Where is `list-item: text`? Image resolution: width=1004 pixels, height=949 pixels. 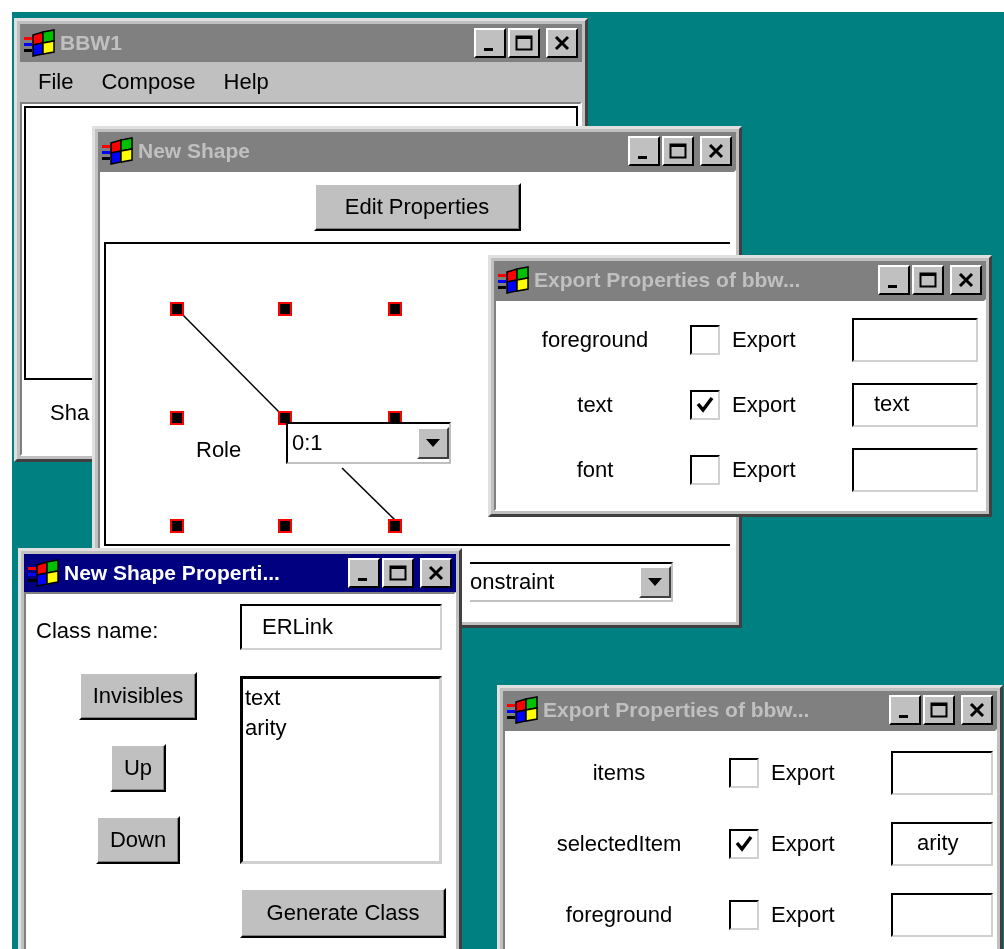 list-item: text is located at coordinates (263, 698).